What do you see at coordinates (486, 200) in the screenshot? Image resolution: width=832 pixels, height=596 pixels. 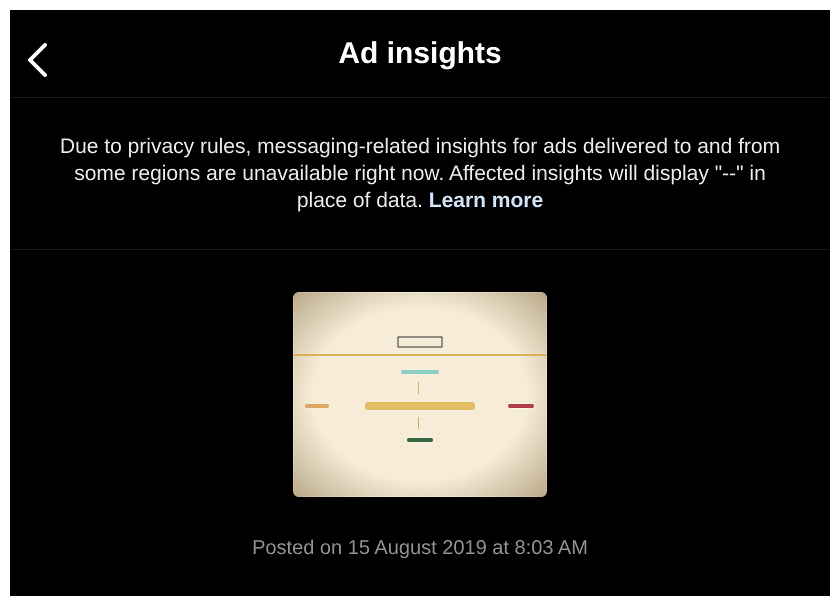 I see `learn-more-link: Learn more` at bounding box center [486, 200].